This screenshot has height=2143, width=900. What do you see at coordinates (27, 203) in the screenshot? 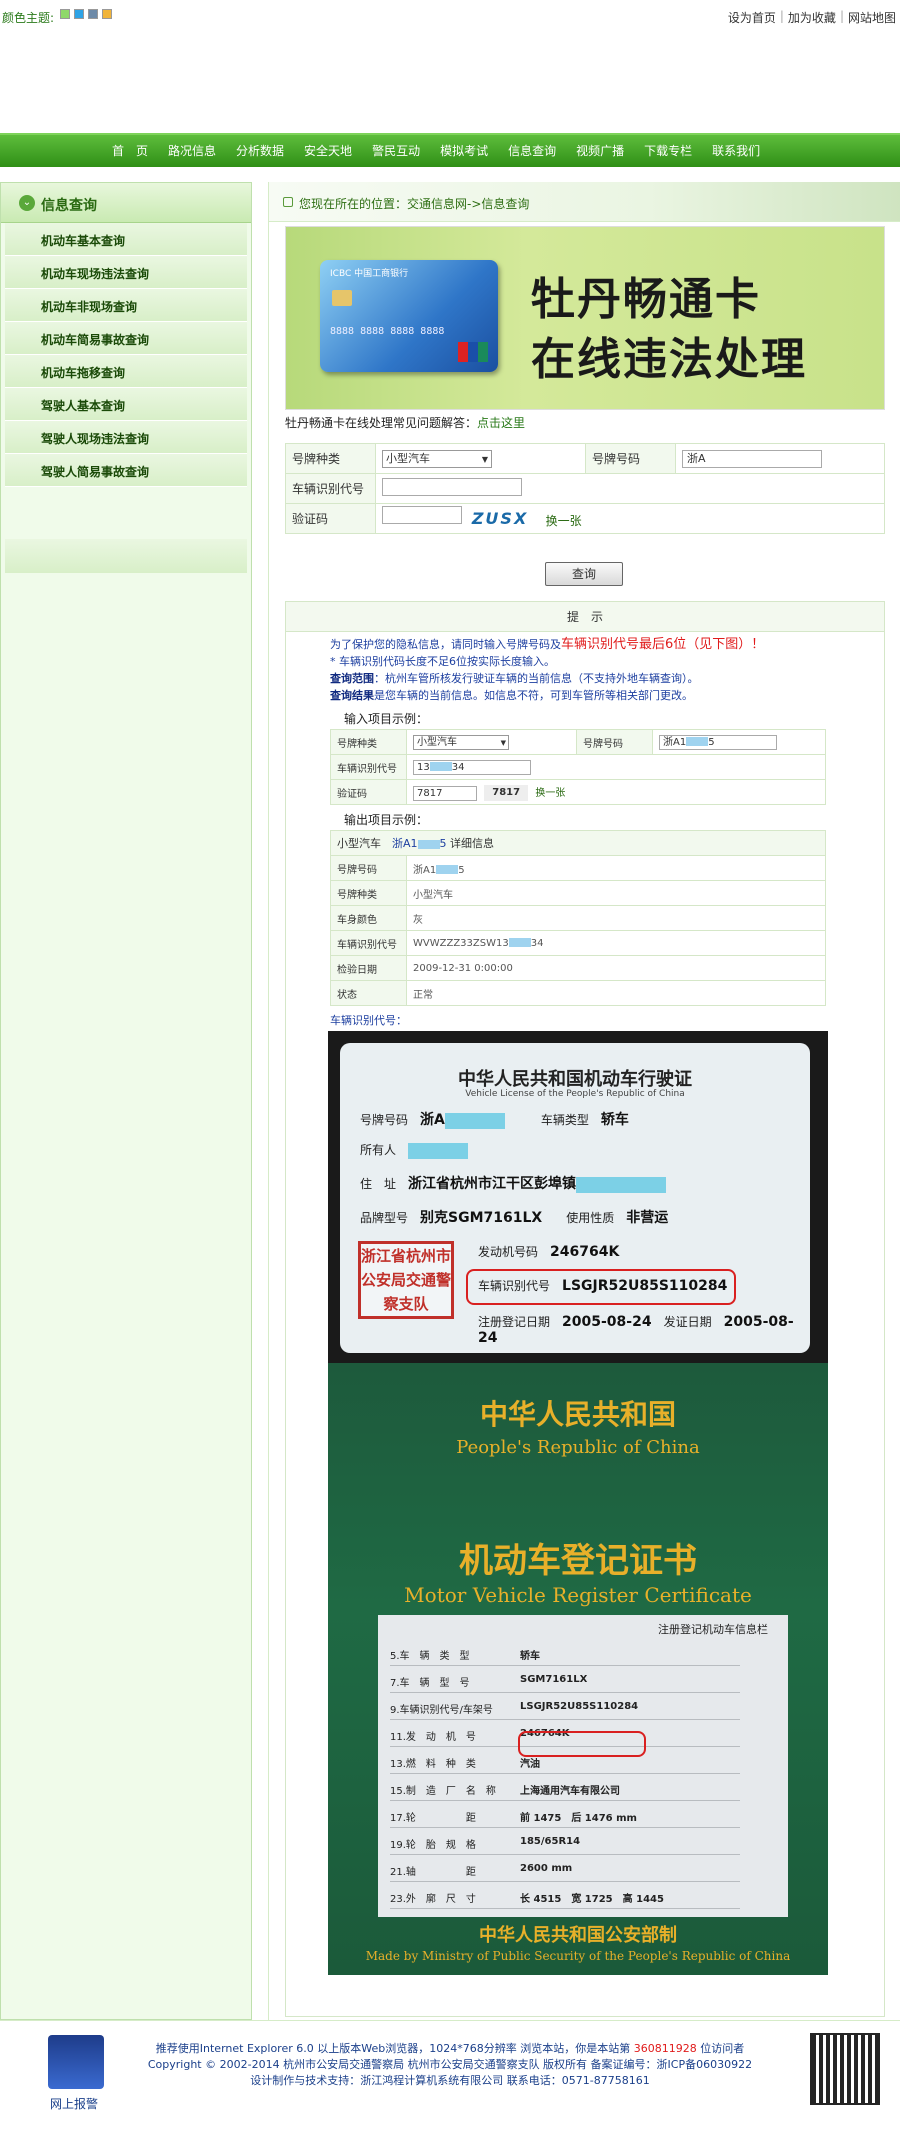
I see `chevron-down-icon: ⌄` at bounding box center [27, 203].